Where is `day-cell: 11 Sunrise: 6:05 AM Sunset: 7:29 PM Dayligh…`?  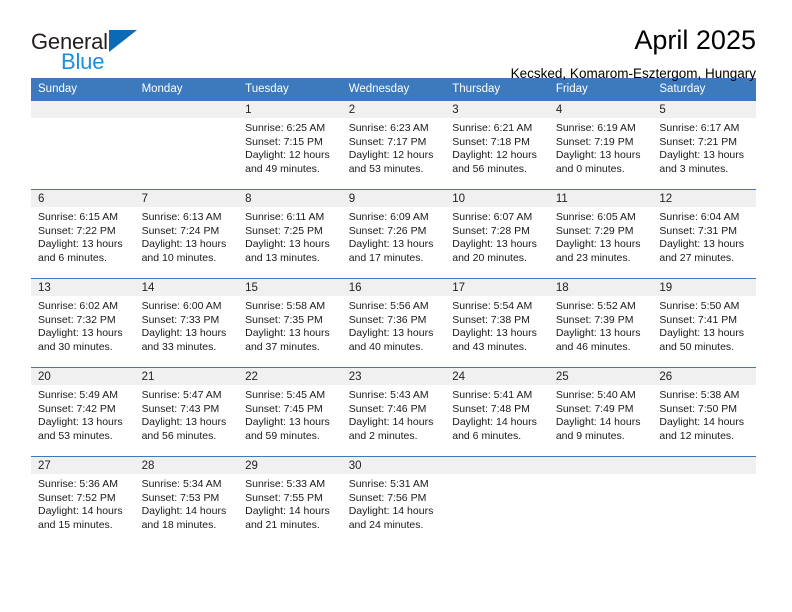 day-cell: 11 Sunrise: 6:05 AM Sunset: 7:29 PM Dayligh… is located at coordinates (600, 233).